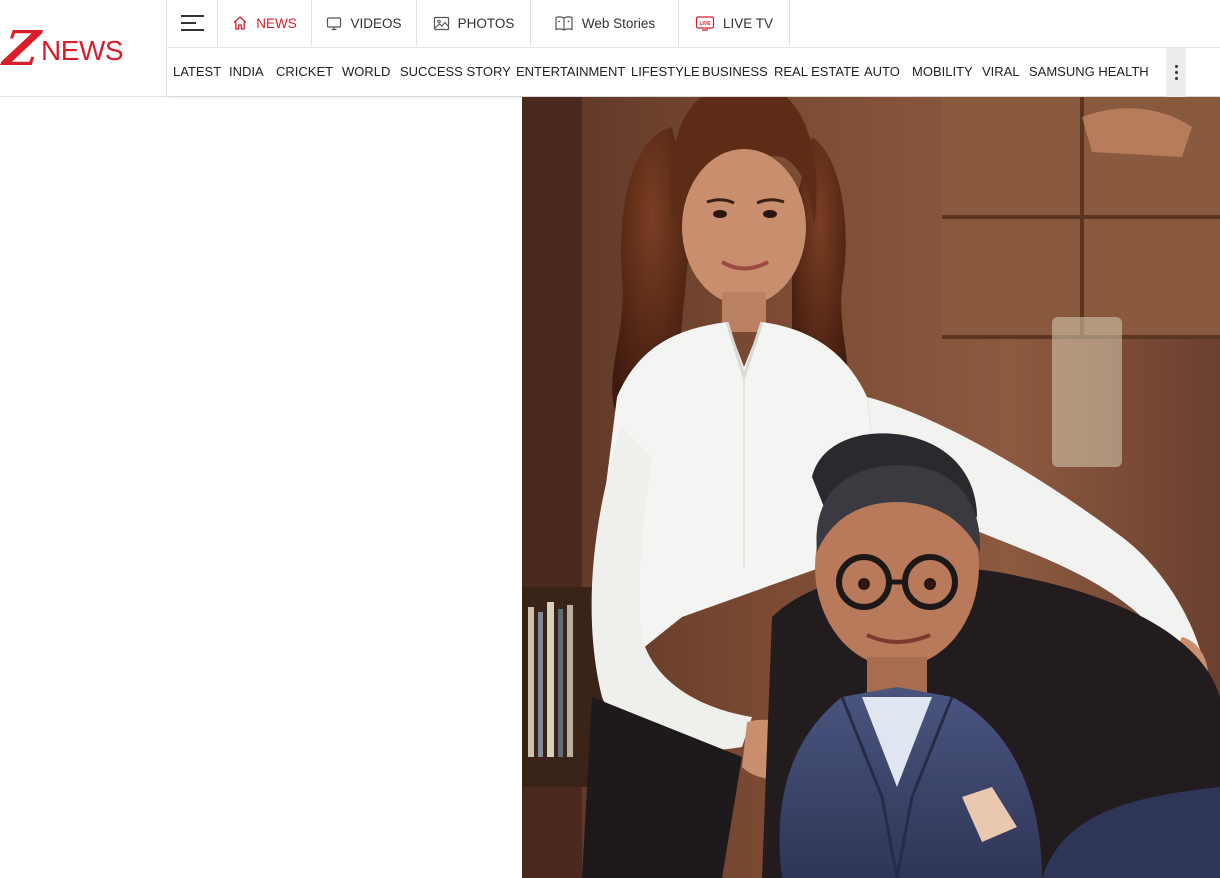  What do you see at coordinates (735, 72) in the screenshot?
I see `section-business: BUSINESS` at bounding box center [735, 72].